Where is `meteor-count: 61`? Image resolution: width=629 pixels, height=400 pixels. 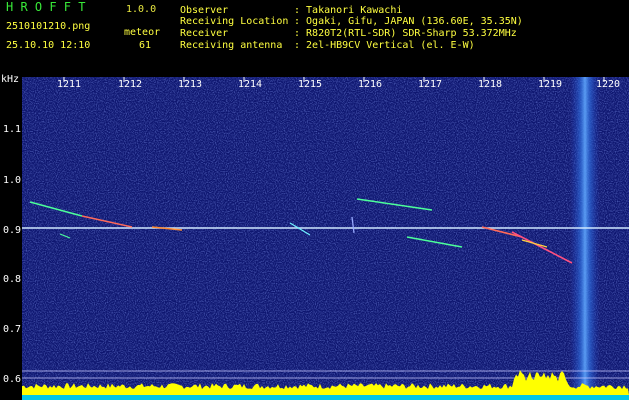
meteor-count: 61 is located at coordinates (145, 45).